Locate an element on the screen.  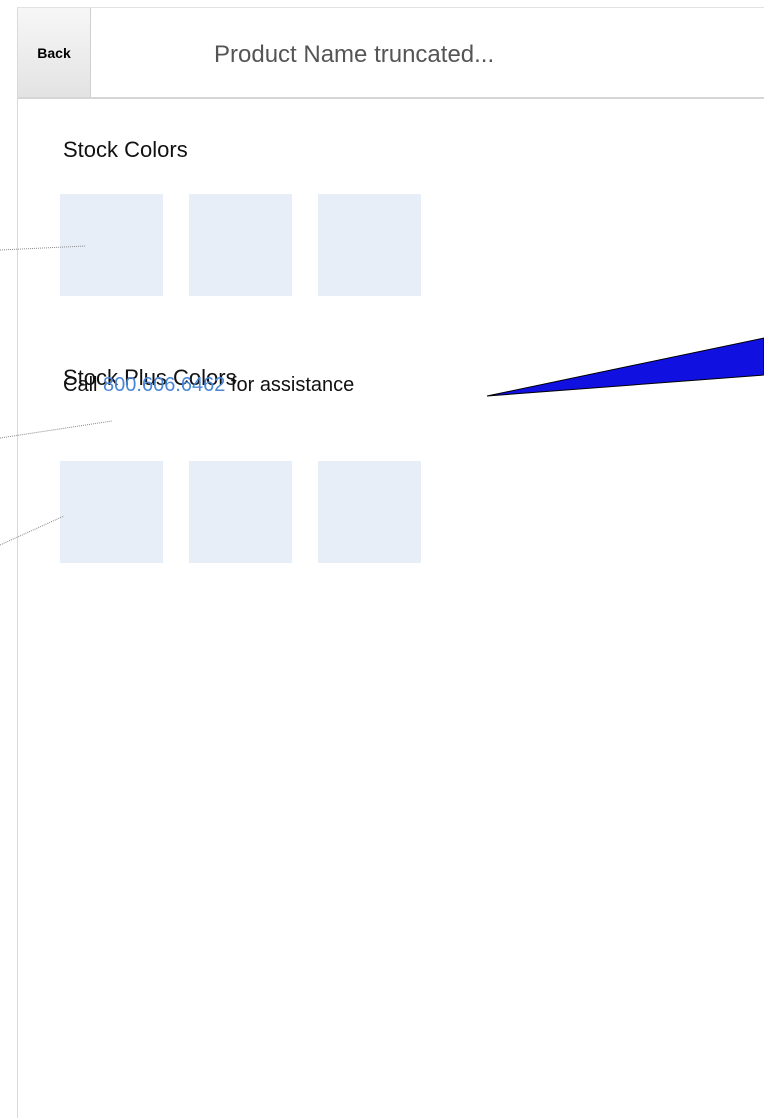
stock-plus-colors-swatches is located at coordinates (240, 512).